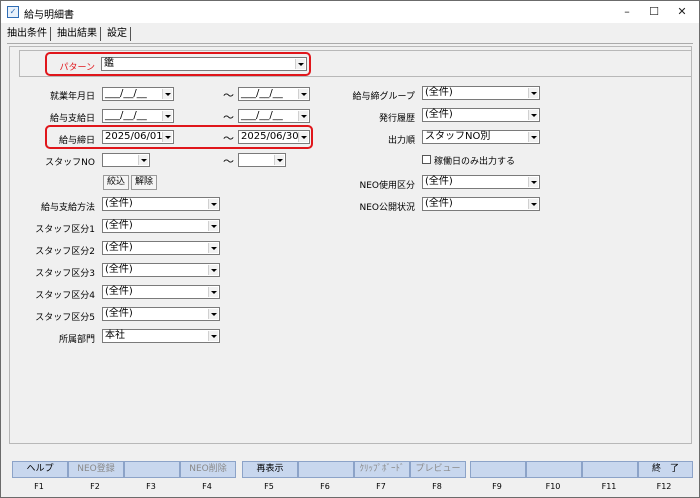 The width and height of the screenshot is (700, 498). Describe the element at coordinates (439, 203) in the screenshot. I see `neo-kokai-value: (全件)` at that location.